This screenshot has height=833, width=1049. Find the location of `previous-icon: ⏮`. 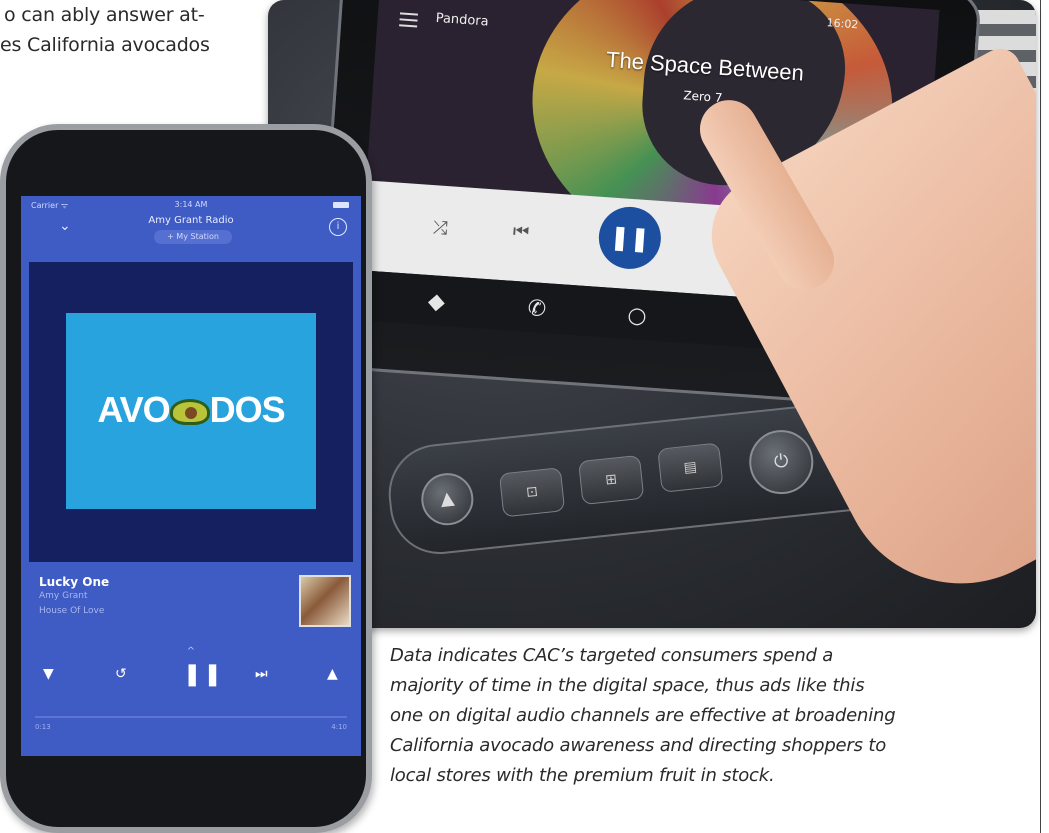

previous-icon: ⏮ is located at coordinates (521, 232).